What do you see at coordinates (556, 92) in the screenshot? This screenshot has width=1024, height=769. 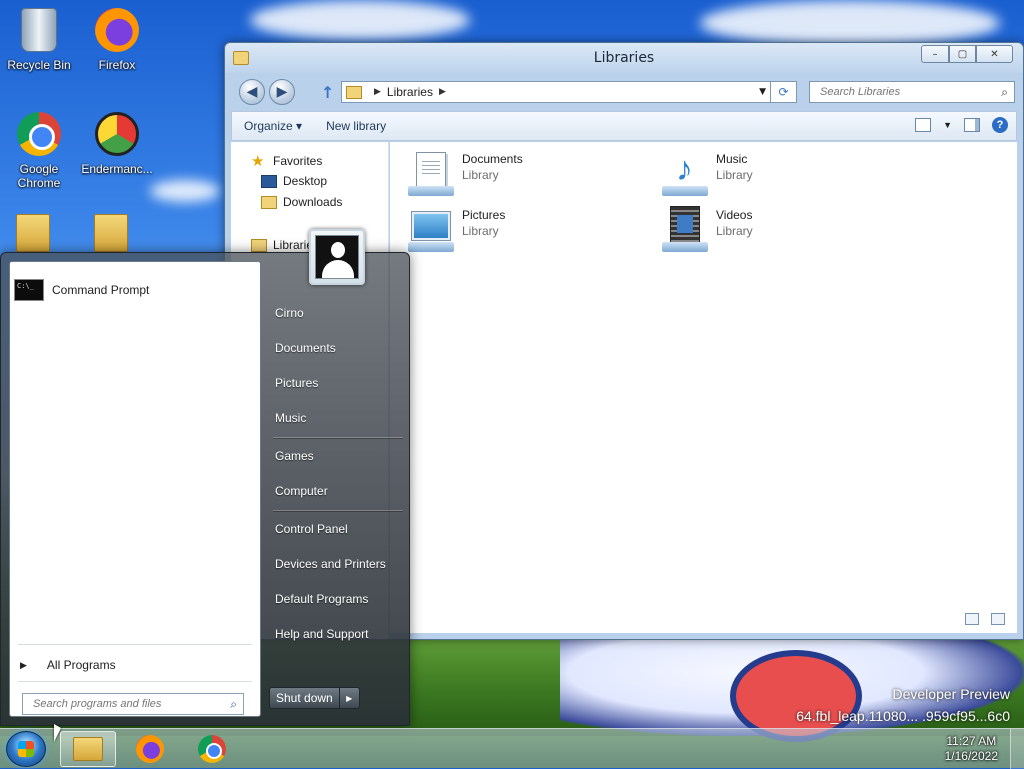 I see `address-bar: ▶ Libraries ▶ ▼` at bounding box center [556, 92].